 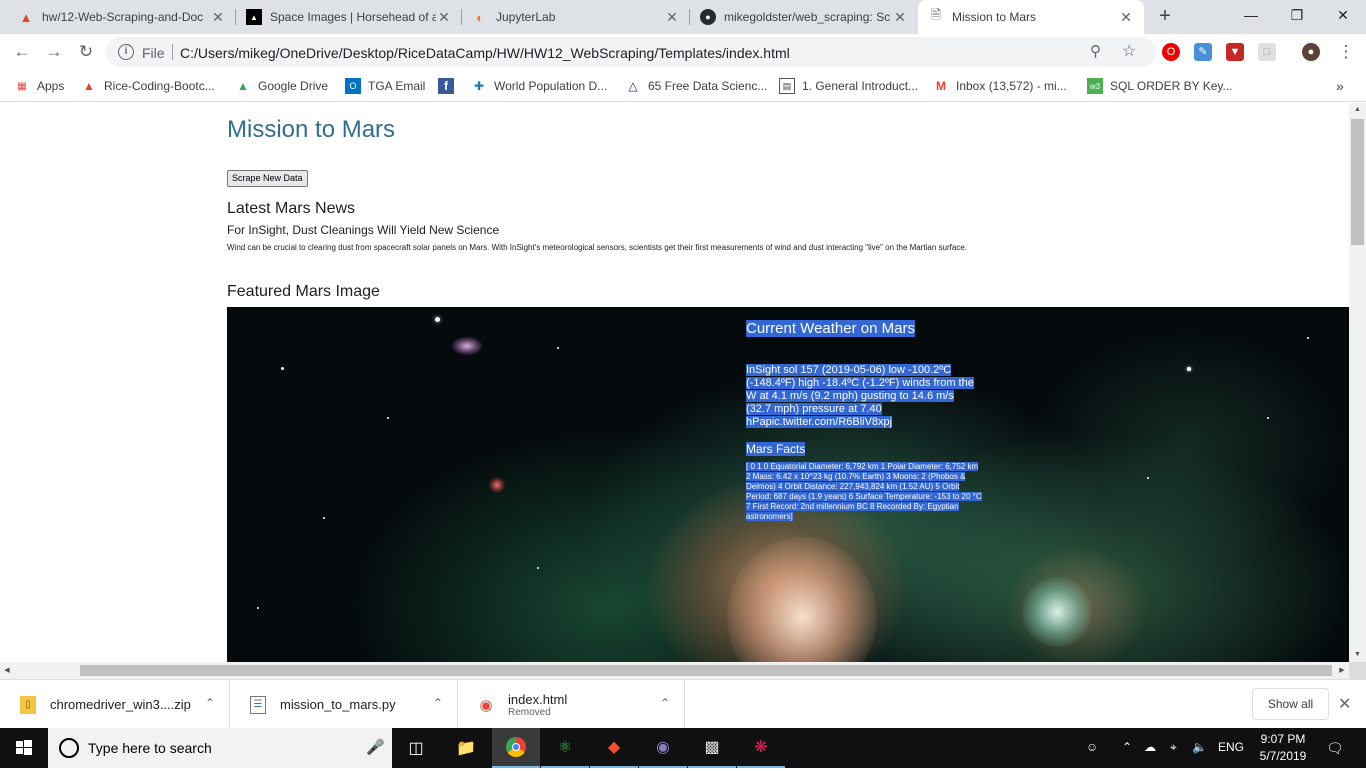 I want to click on people-icon: ☺, so click(x=1092, y=747).